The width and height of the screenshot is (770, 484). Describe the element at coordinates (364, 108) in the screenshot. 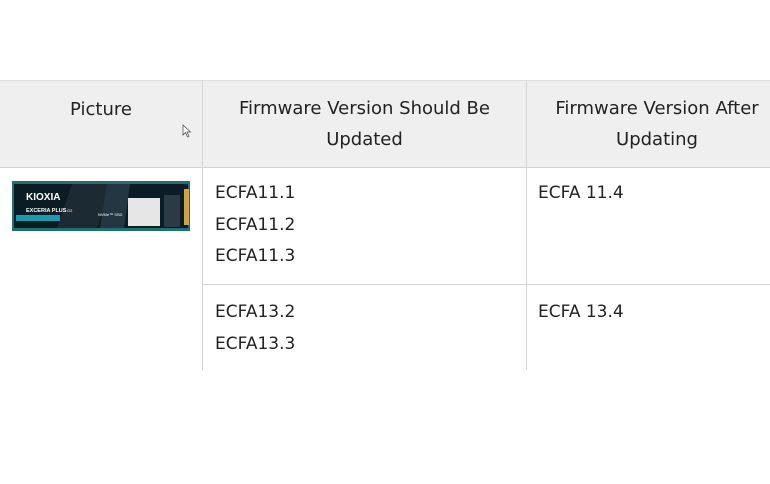

I see `header-fw-should-update-line1: Firmware Version Should Be` at that location.